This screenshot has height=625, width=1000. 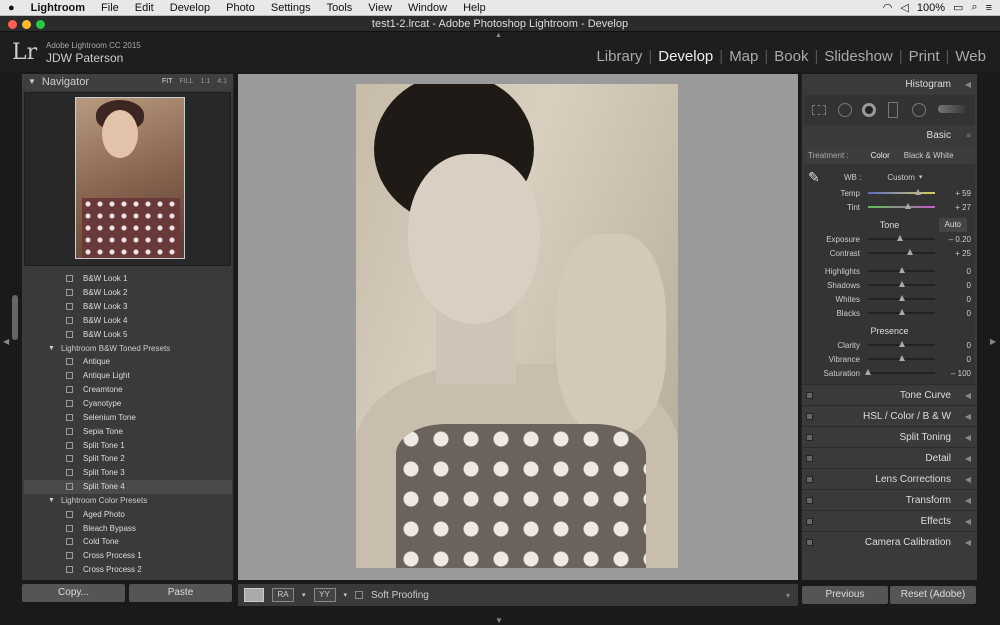 I want to click on navigator-thumbnail, so click(x=130, y=178).